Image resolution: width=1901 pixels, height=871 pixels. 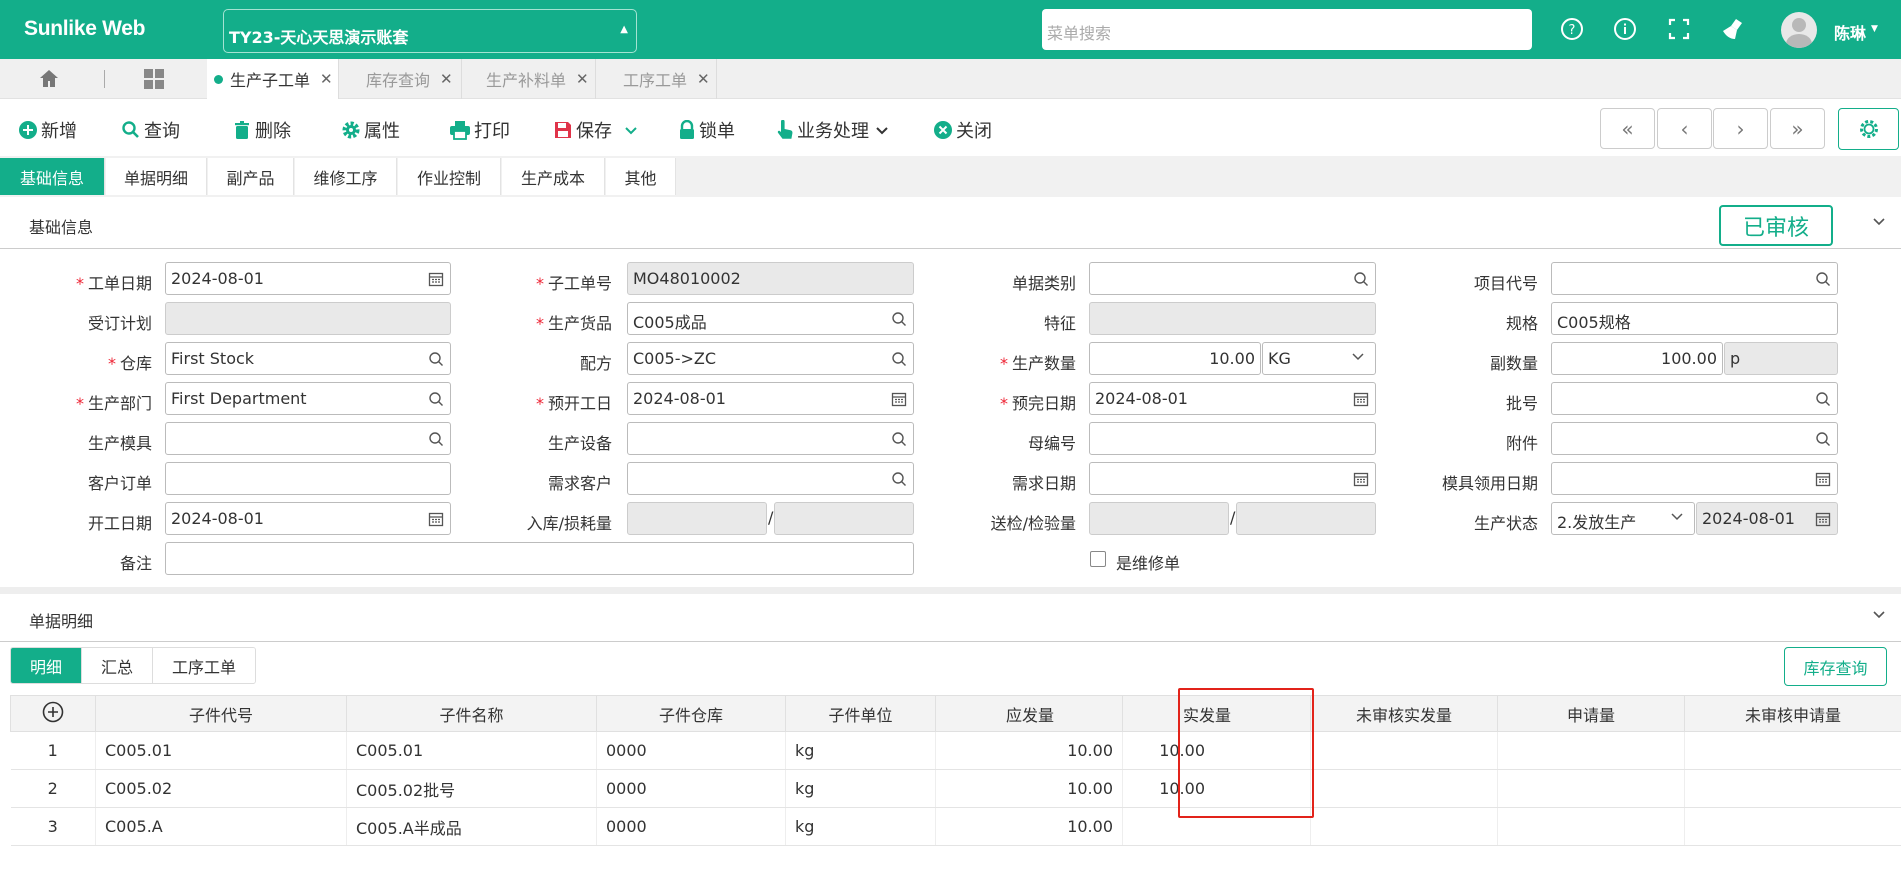 What do you see at coordinates (1694, 318) in the screenshot?
I see `spec-field: C005规格` at bounding box center [1694, 318].